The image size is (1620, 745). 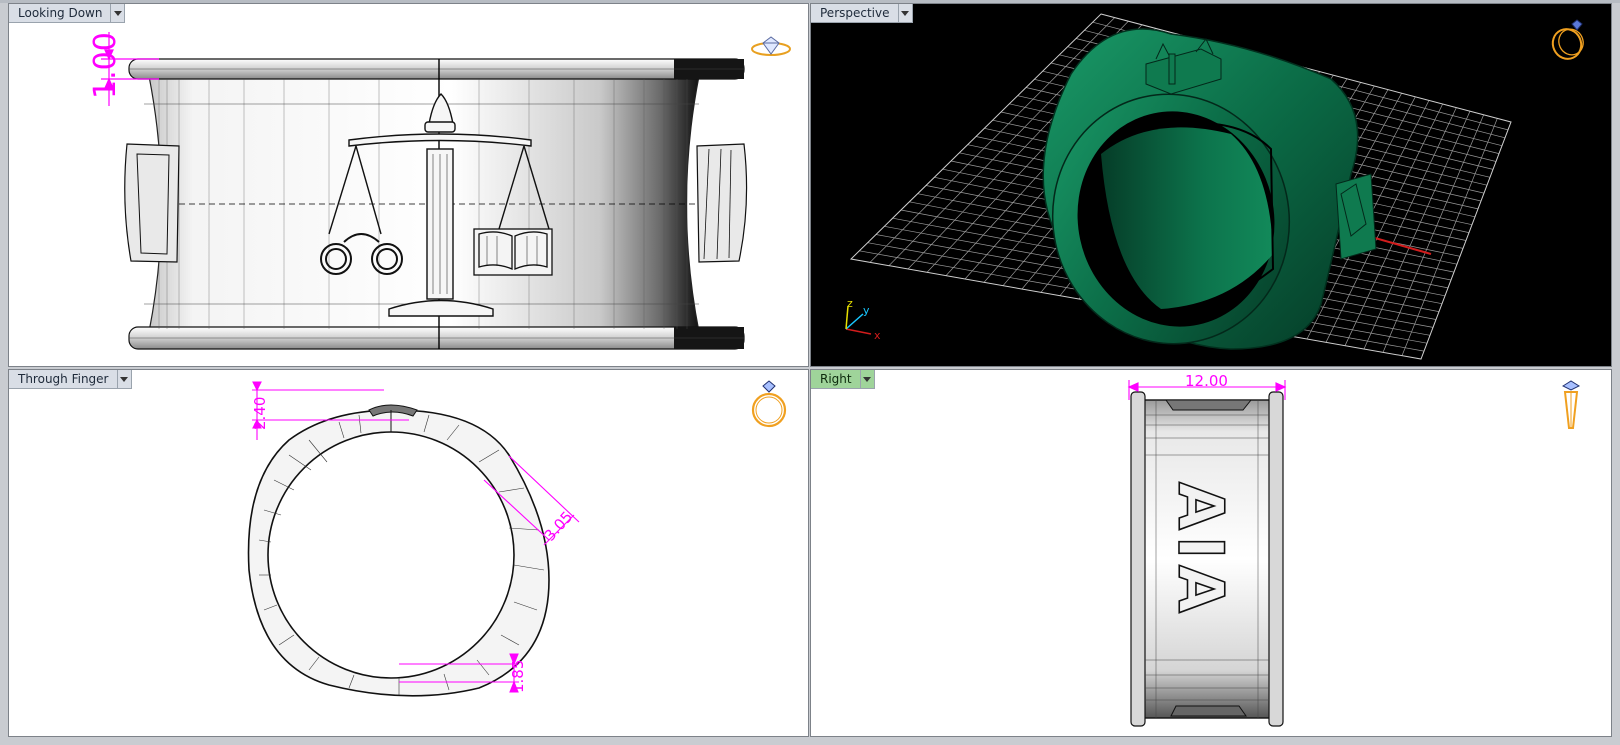 I want to click on through-finger-scene: 2.40 3.05 1.85, so click(x=413, y=539).